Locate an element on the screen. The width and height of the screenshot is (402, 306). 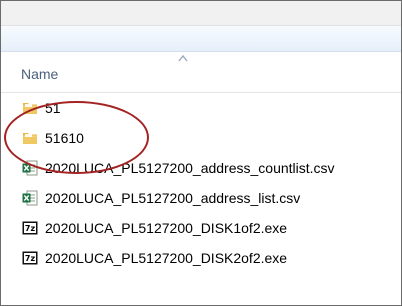
name-column-header: Name is located at coordinates (39, 74).